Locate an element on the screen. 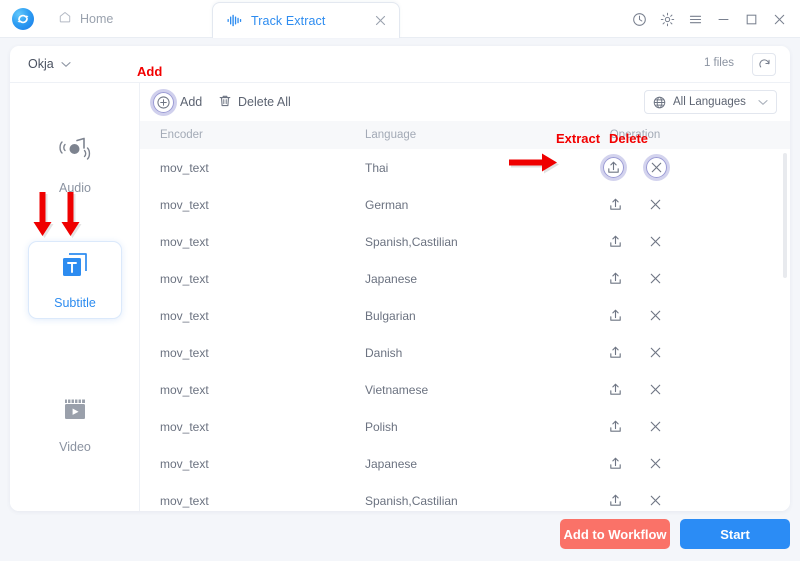  add-button-label: Add is located at coordinates (191, 102).